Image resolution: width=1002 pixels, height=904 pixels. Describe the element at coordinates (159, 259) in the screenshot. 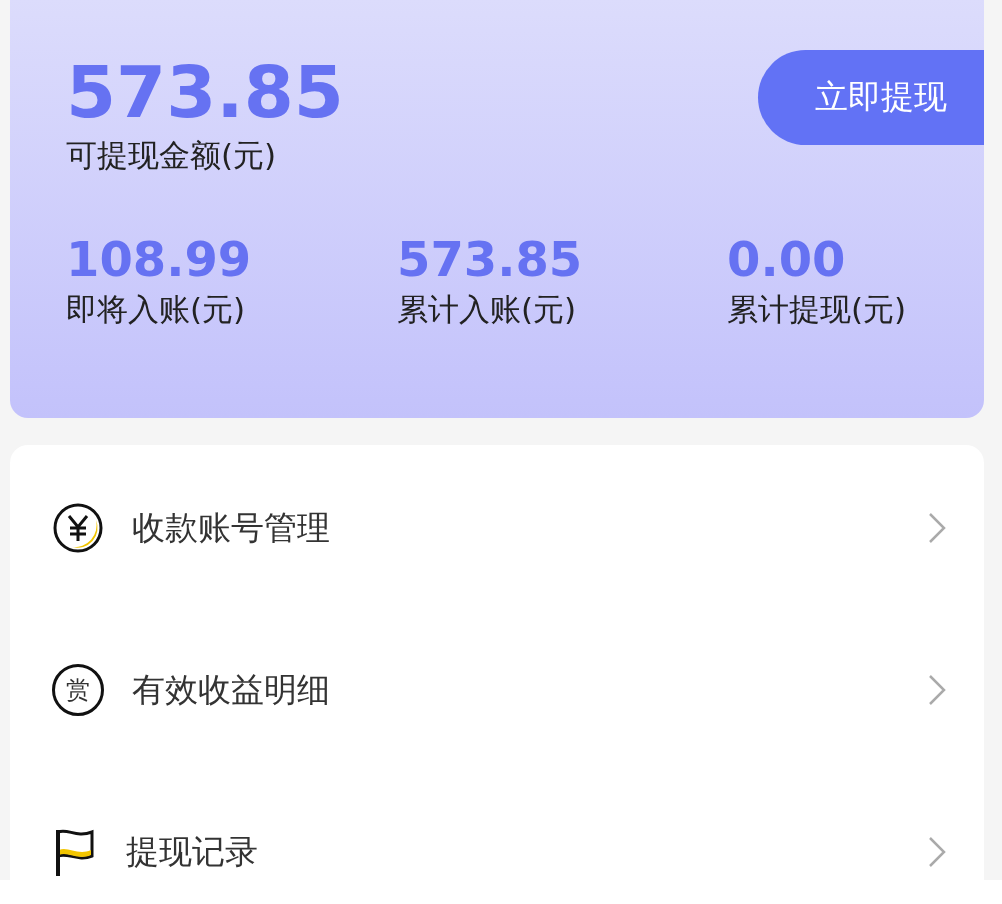

I see `stat-value: 108.99` at that location.